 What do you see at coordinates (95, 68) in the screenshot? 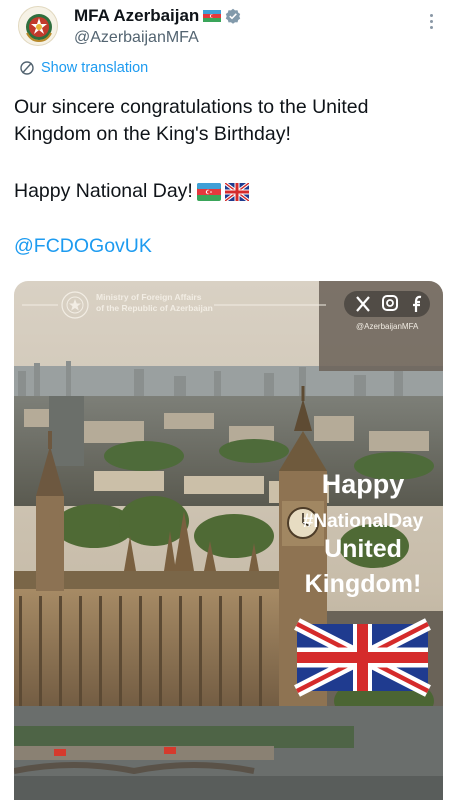
I see `show-translation-label: Show translation` at bounding box center [95, 68].